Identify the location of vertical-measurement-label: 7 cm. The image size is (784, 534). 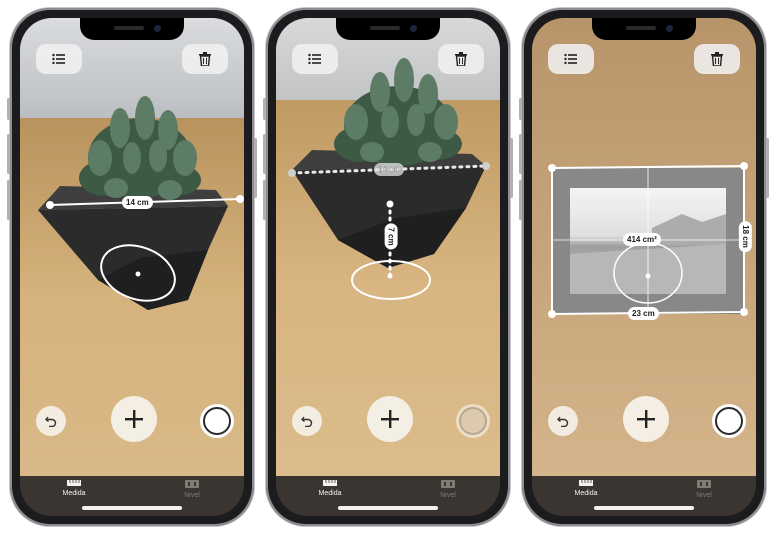
(391, 236).